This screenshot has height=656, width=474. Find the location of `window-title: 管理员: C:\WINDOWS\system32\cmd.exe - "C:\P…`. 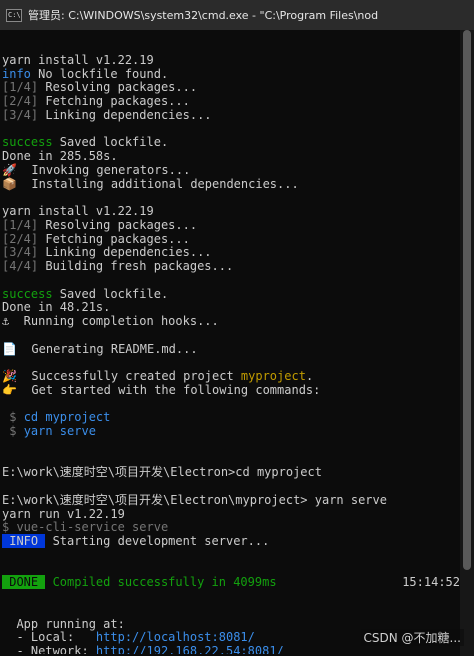

window-title: 管理员: C:\WINDOWS\system32\cmd.exe - "C:\P… is located at coordinates (203, 15).